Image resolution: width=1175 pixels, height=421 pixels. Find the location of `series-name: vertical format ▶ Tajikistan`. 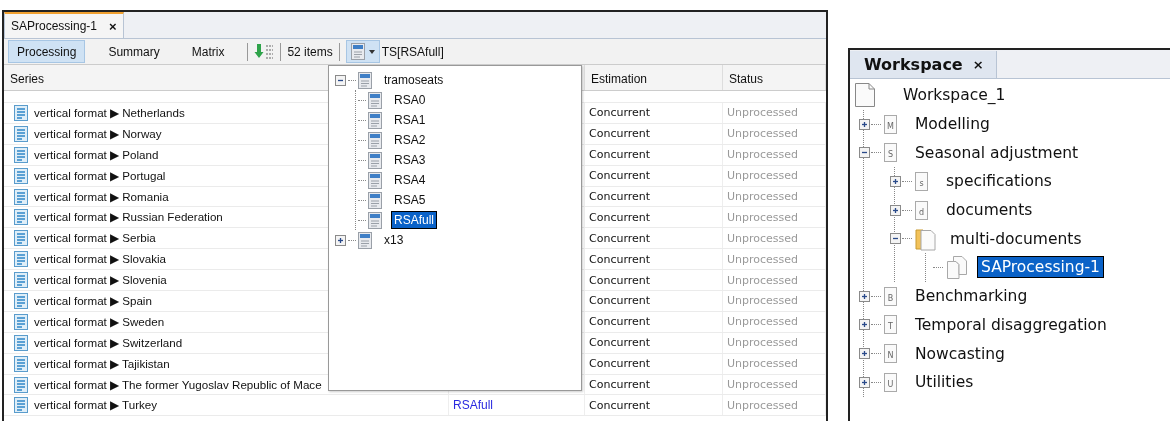

series-name: vertical format ▶ Tajikistan is located at coordinates (102, 363).